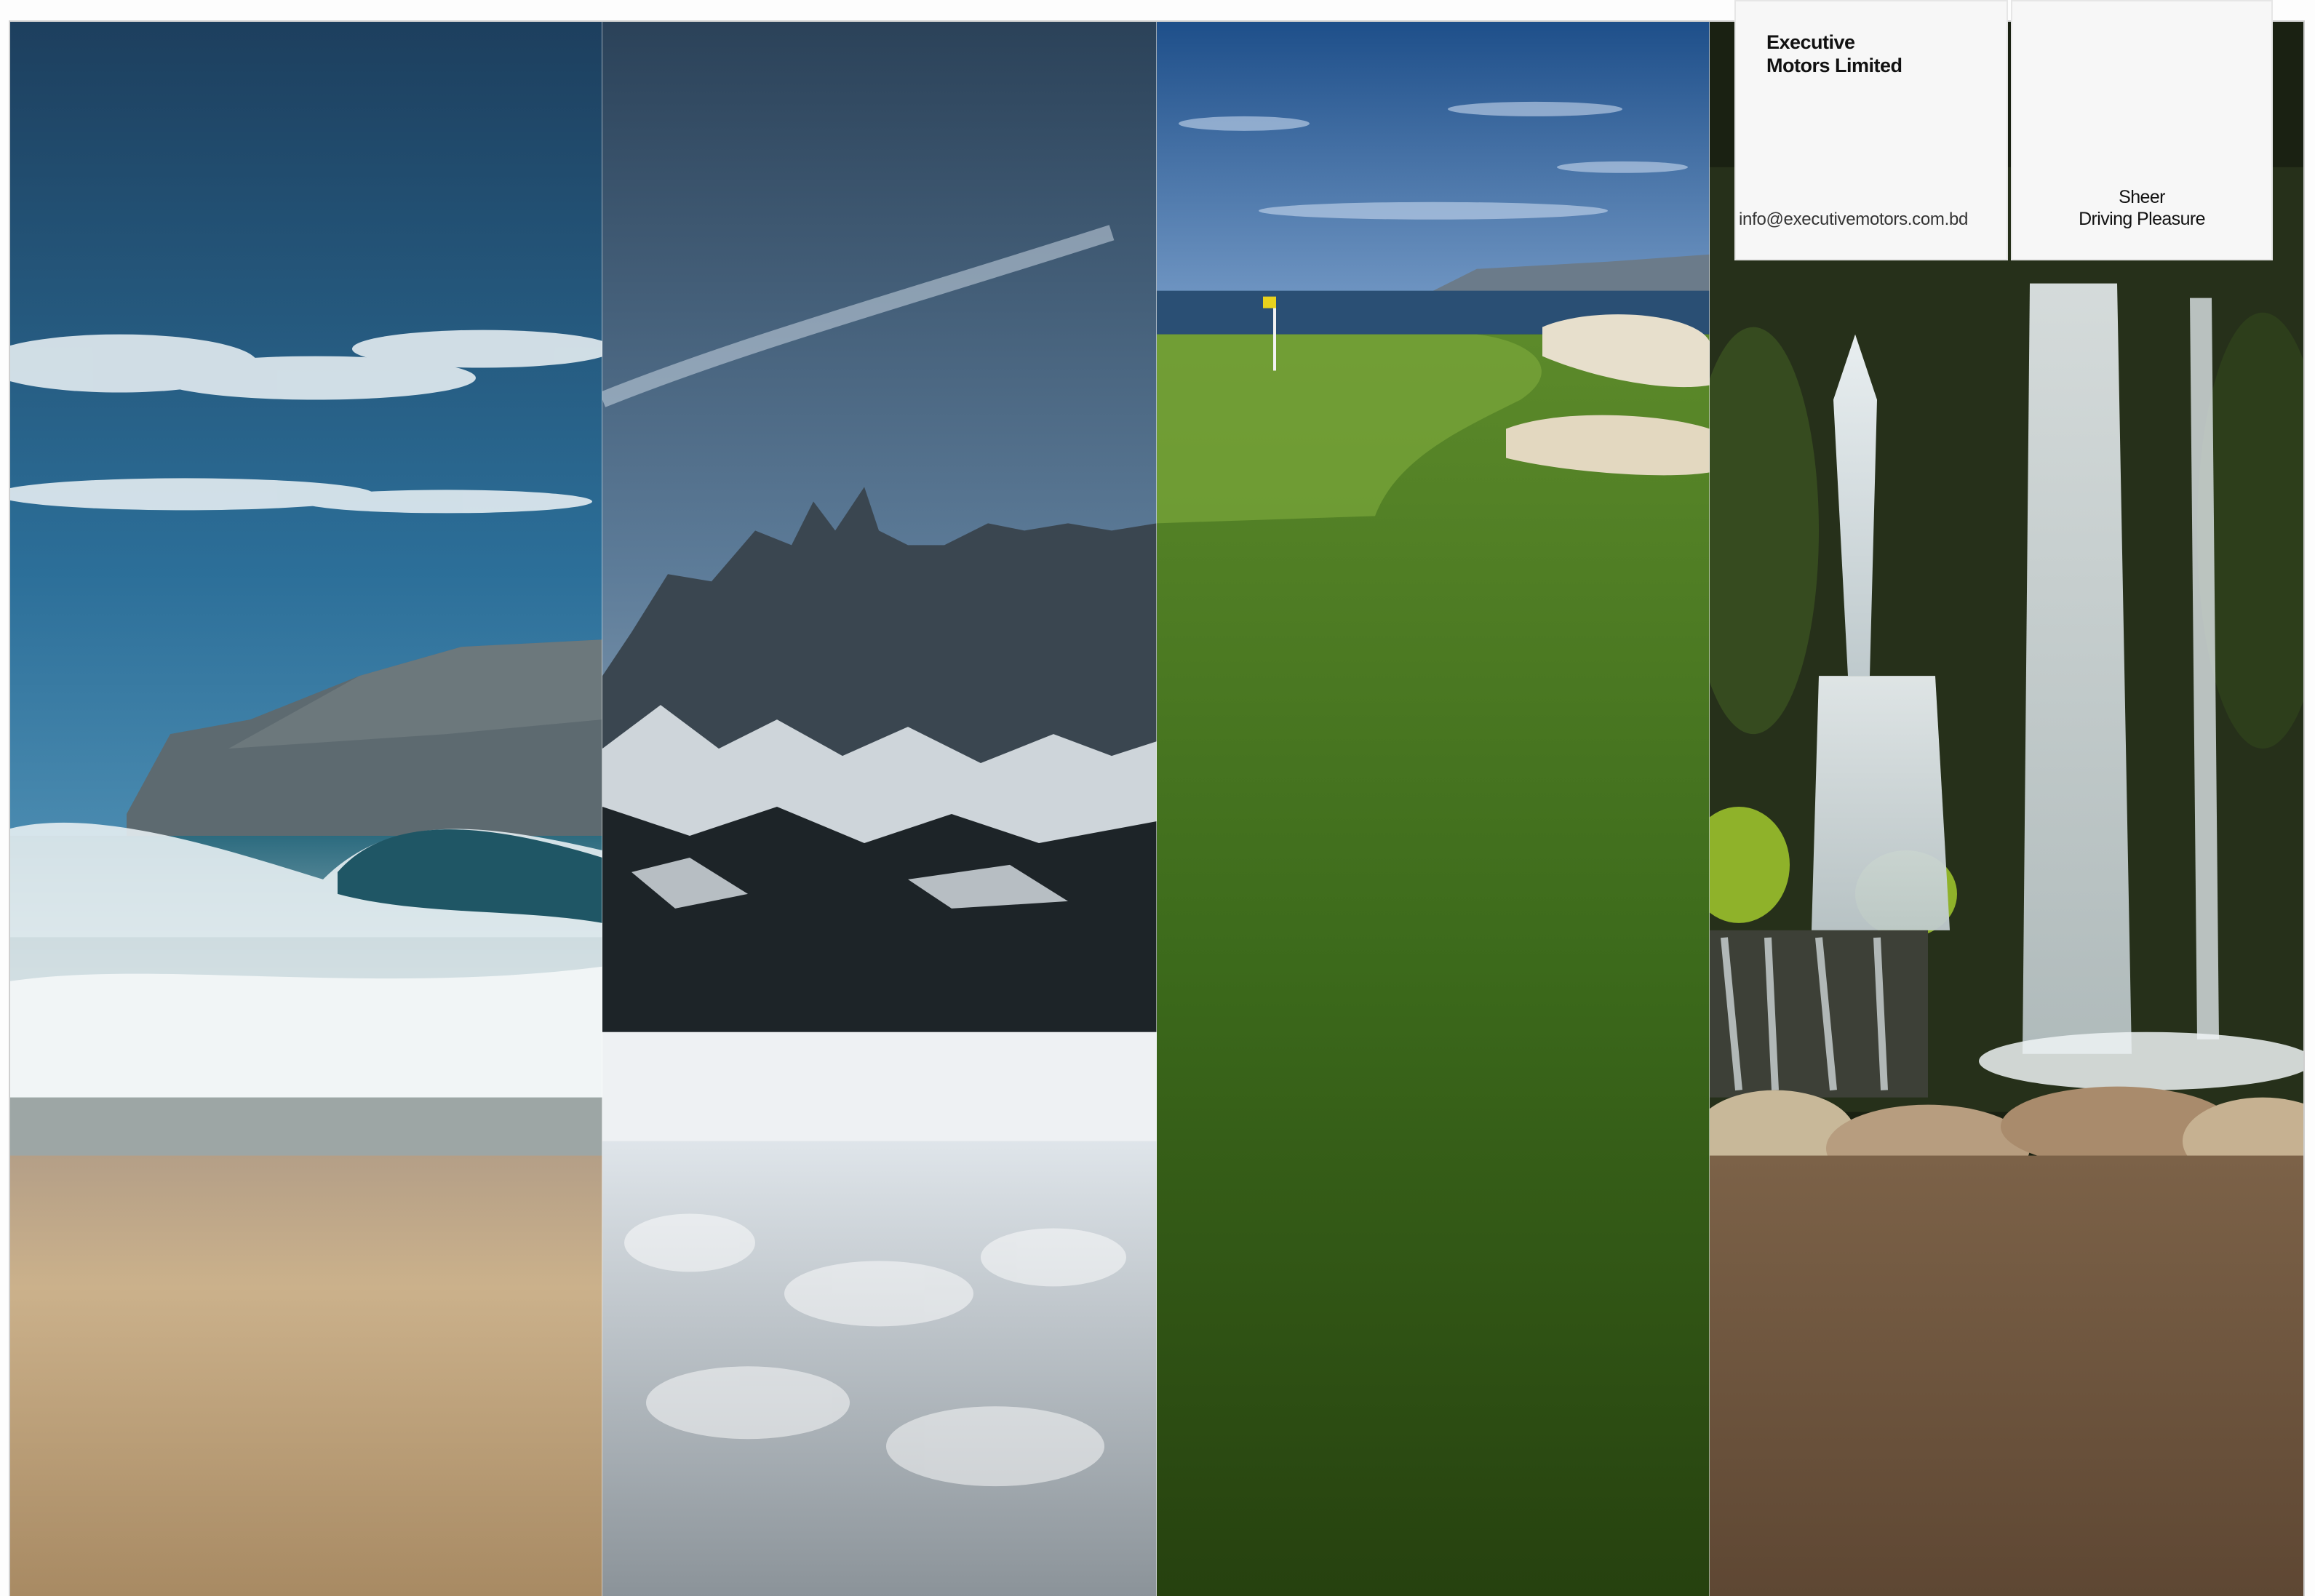  What do you see at coordinates (1269, 302) in the screenshot?
I see `flag-icon` at bounding box center [1269, 302].